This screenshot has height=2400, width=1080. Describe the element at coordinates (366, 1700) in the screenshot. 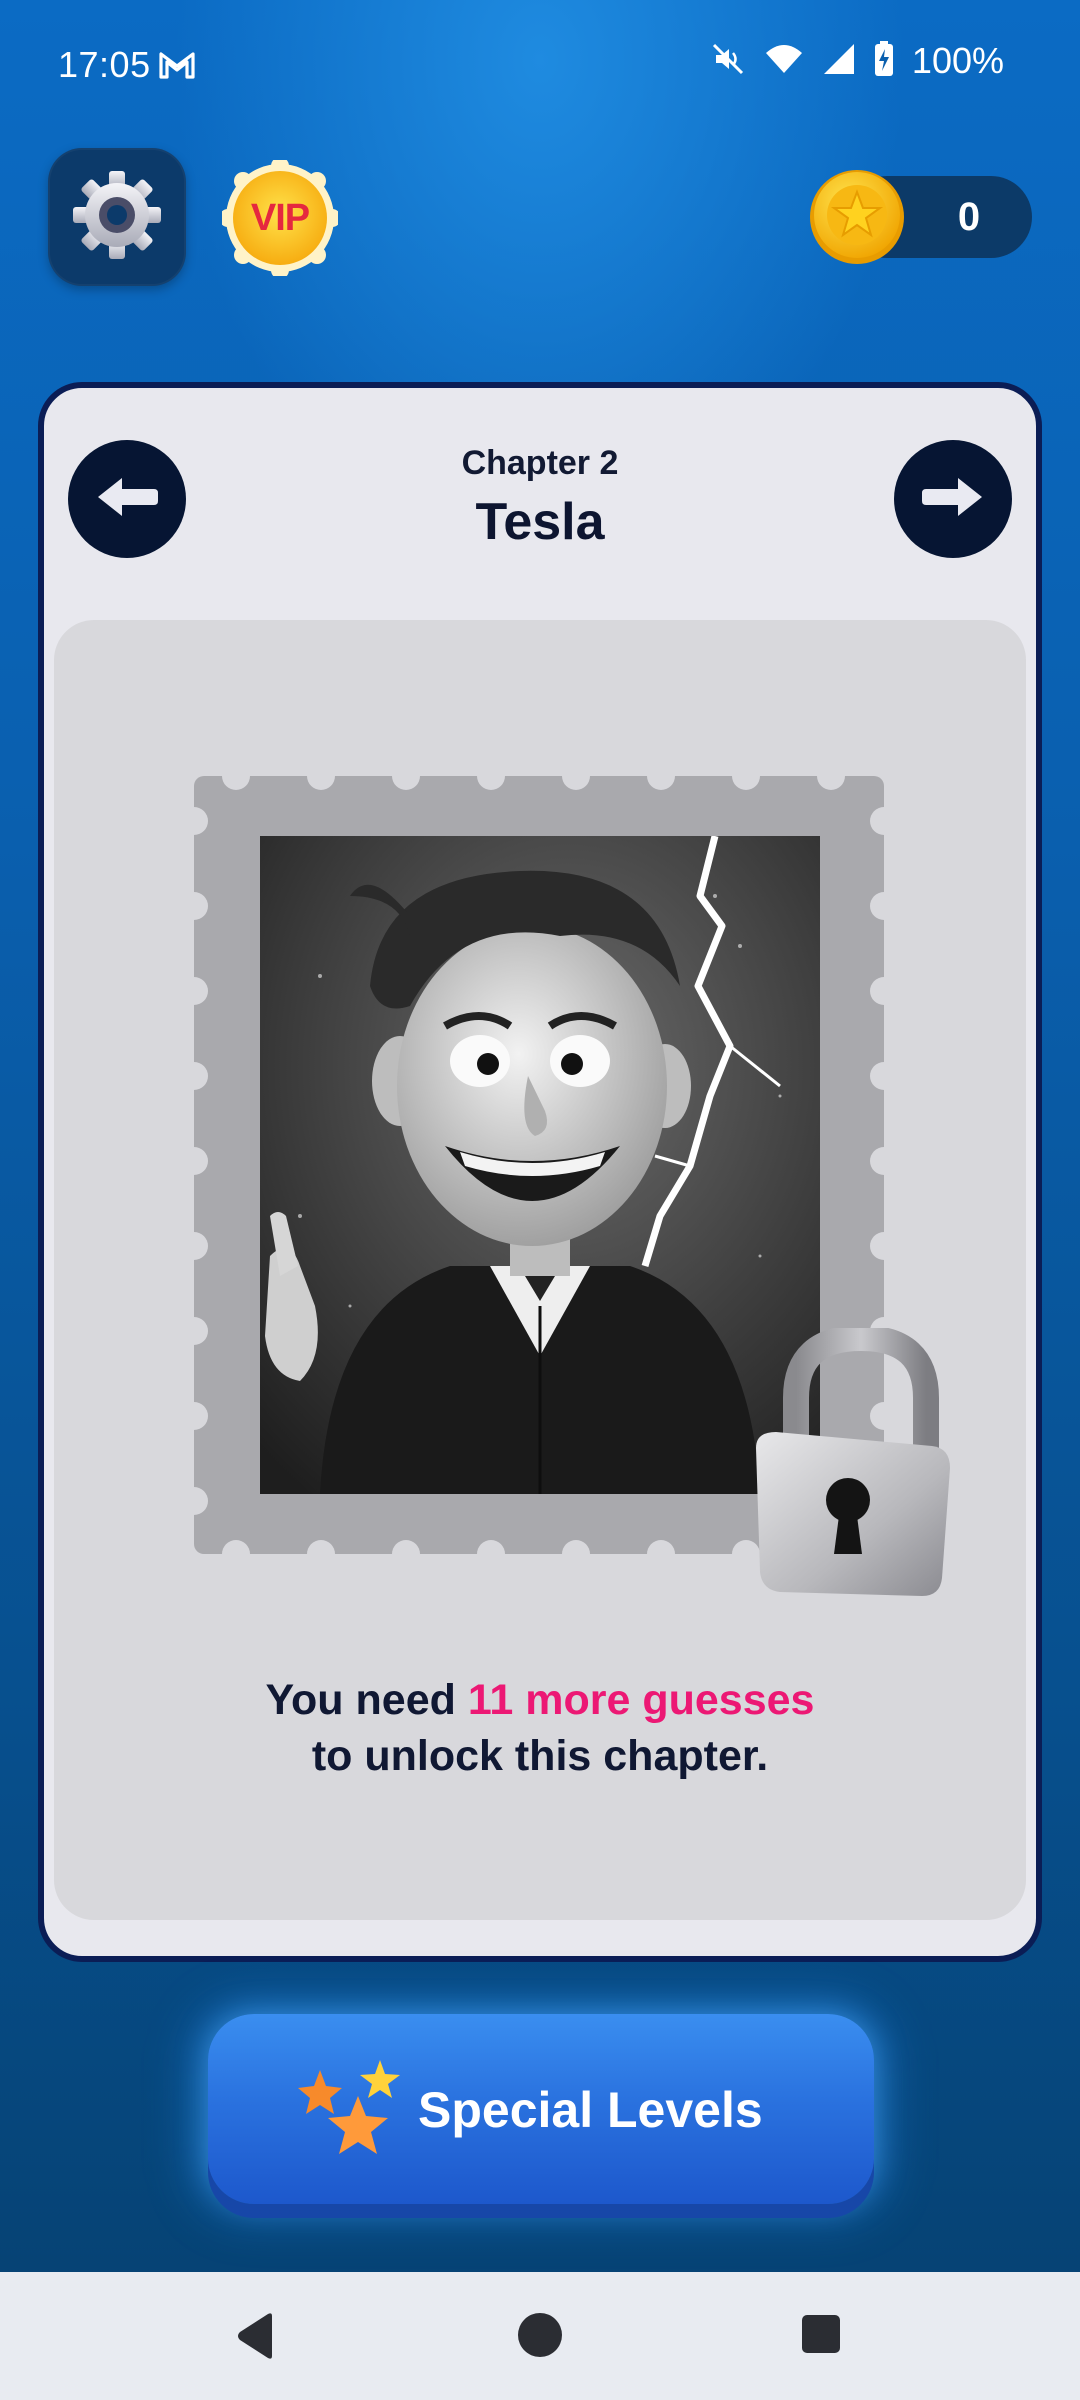

I see `unlock-message-prefix: You need` at that location.